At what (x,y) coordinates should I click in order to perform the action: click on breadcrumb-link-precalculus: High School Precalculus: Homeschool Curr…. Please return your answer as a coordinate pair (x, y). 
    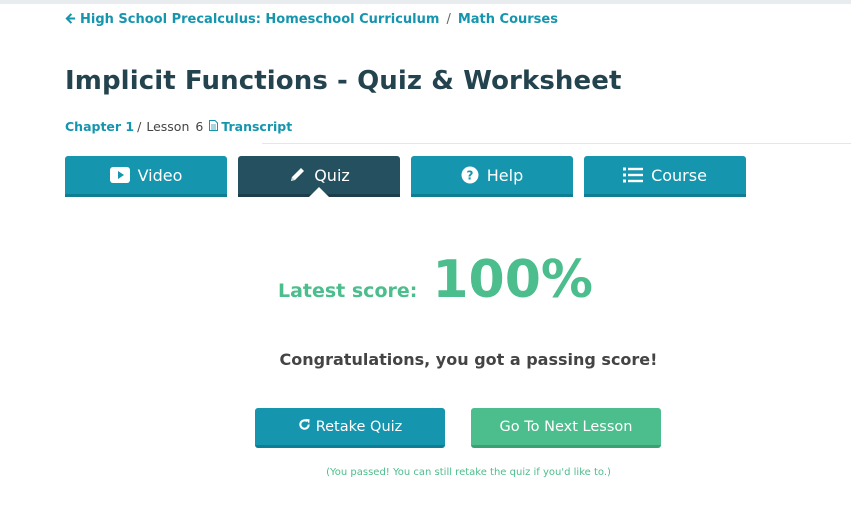
    Looking at the image, I should click on (259, 19).